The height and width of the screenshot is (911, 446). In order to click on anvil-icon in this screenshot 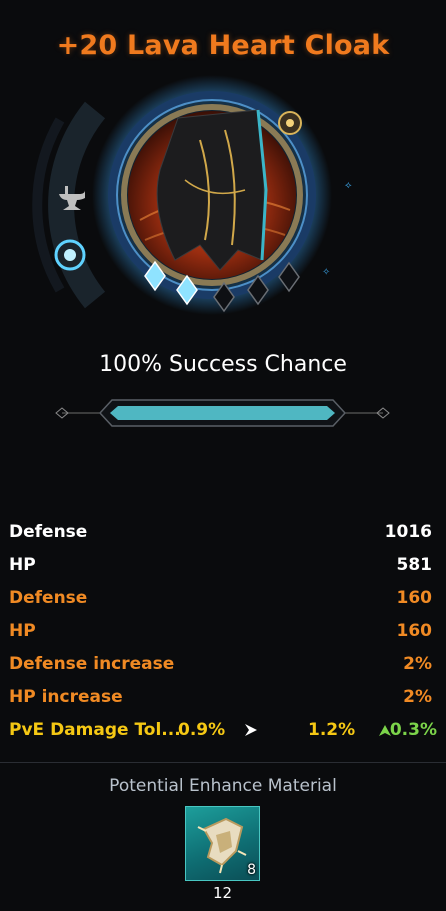, I will do `click(72, 199)`.